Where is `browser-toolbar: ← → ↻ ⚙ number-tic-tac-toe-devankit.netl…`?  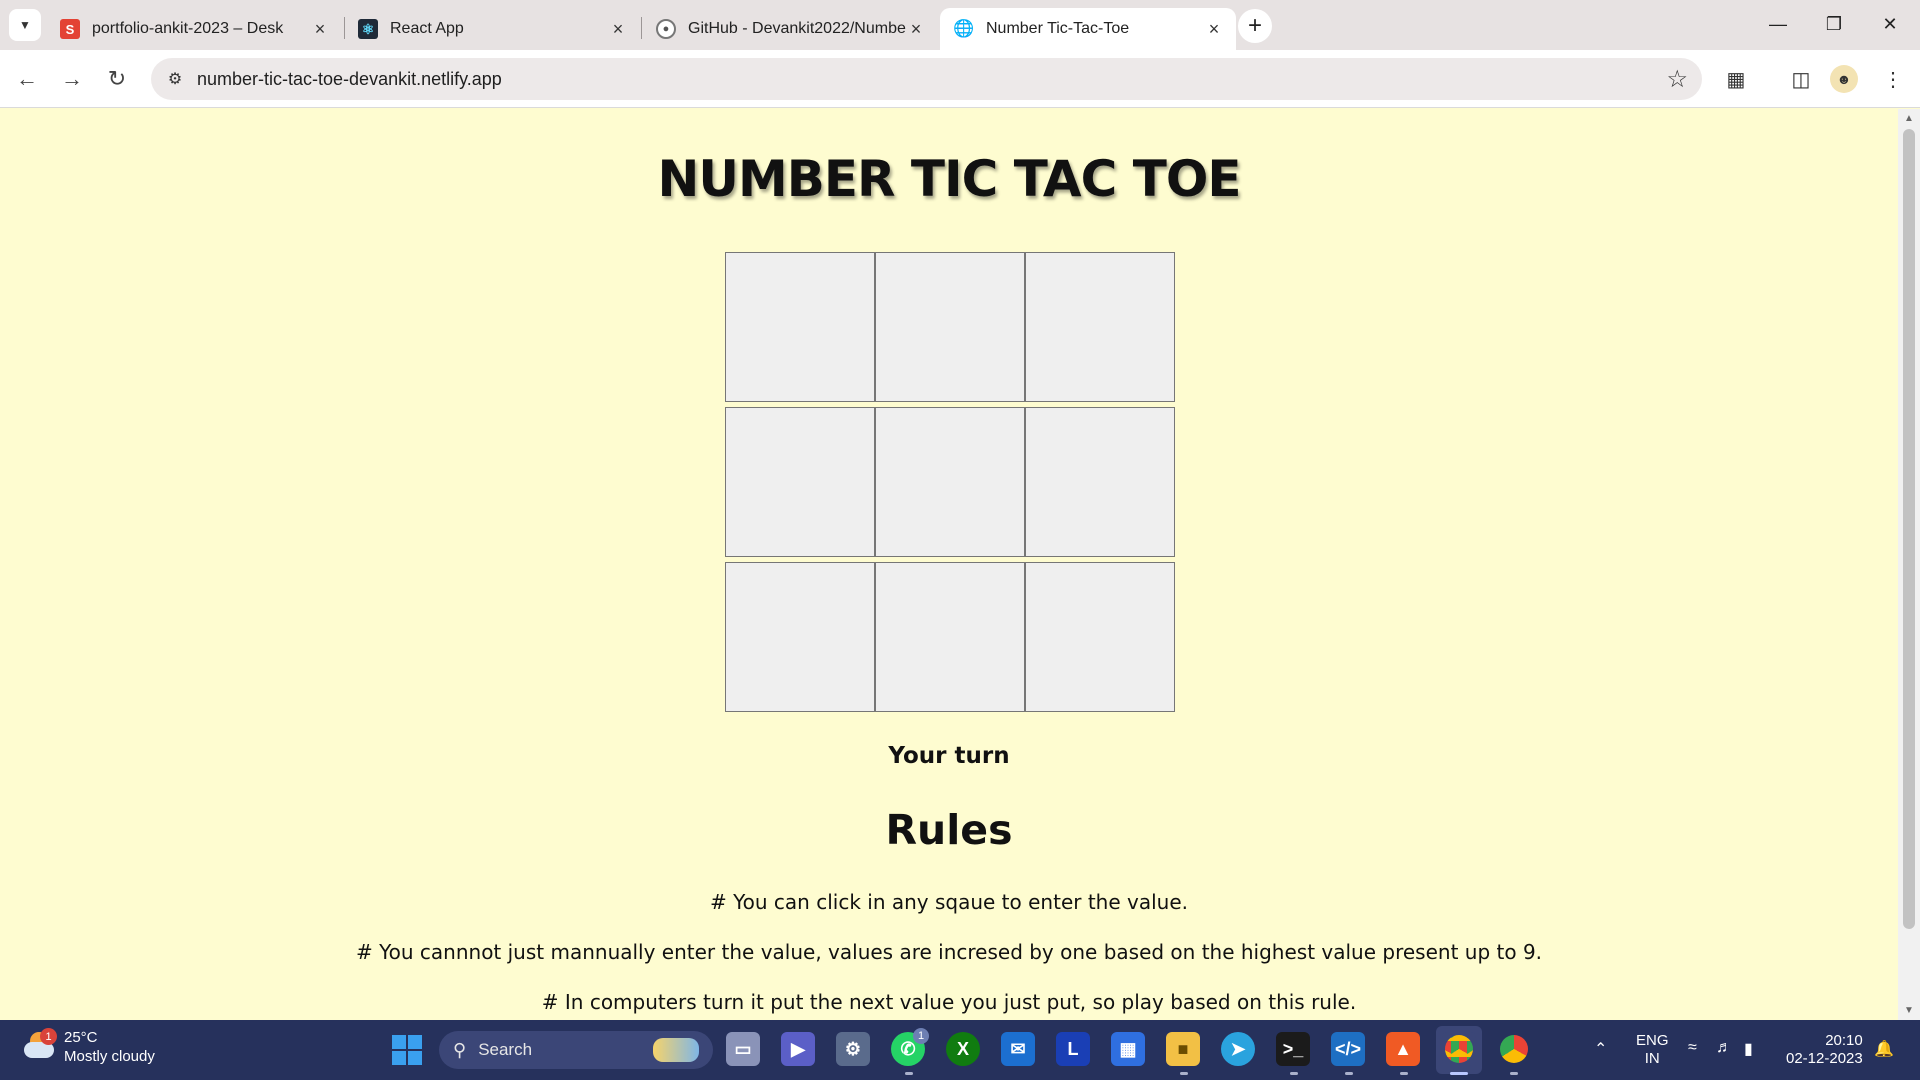
browser-toolbar: ← → ↻ ⚙ number-tic-tac-toe-devankit.netl… is located at coordinates (960, 79).